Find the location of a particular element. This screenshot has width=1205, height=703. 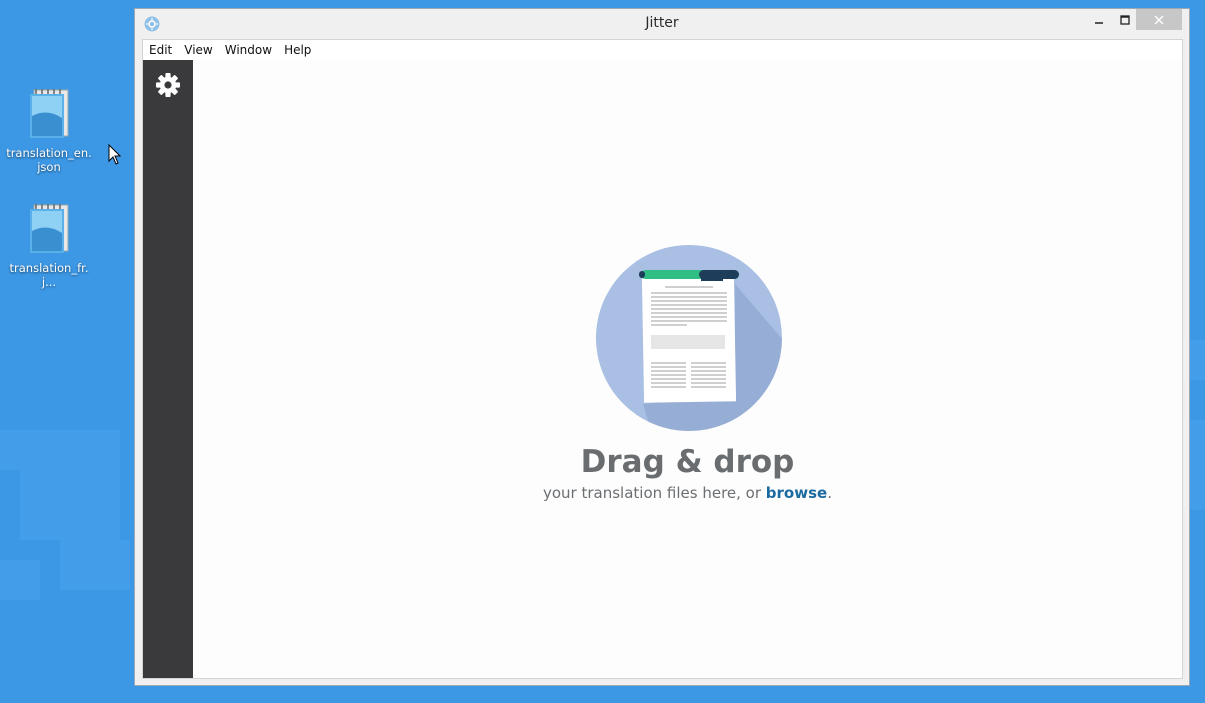

minimize-icon is located at coordinates (1099, 22).